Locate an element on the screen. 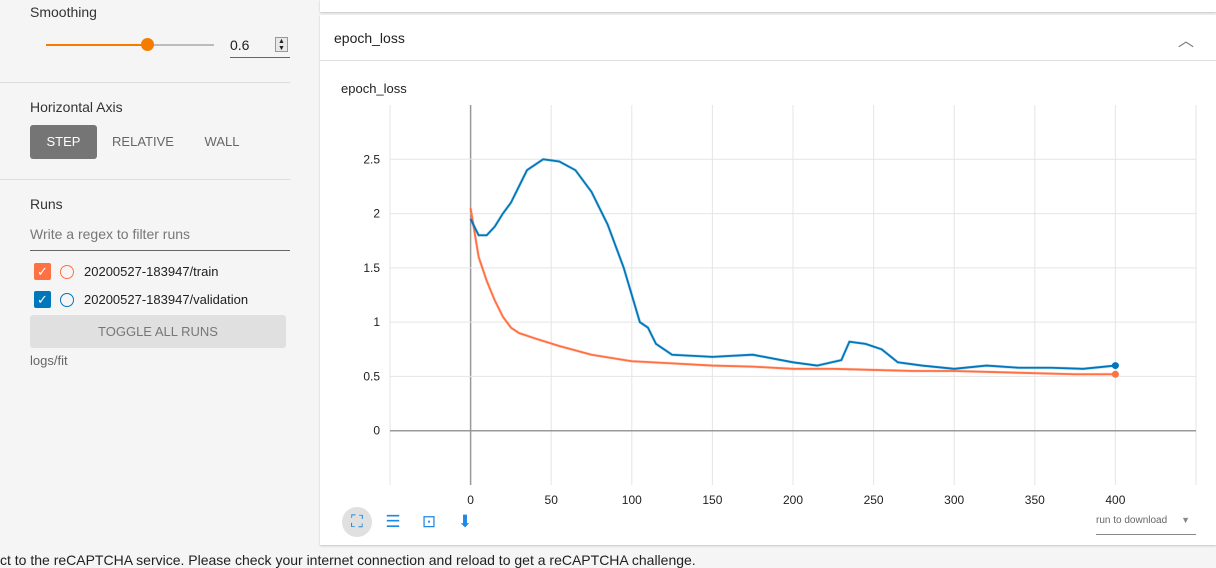 This screenshot has width=1216, height=568. previous-card is located at coordinates (768, 6).